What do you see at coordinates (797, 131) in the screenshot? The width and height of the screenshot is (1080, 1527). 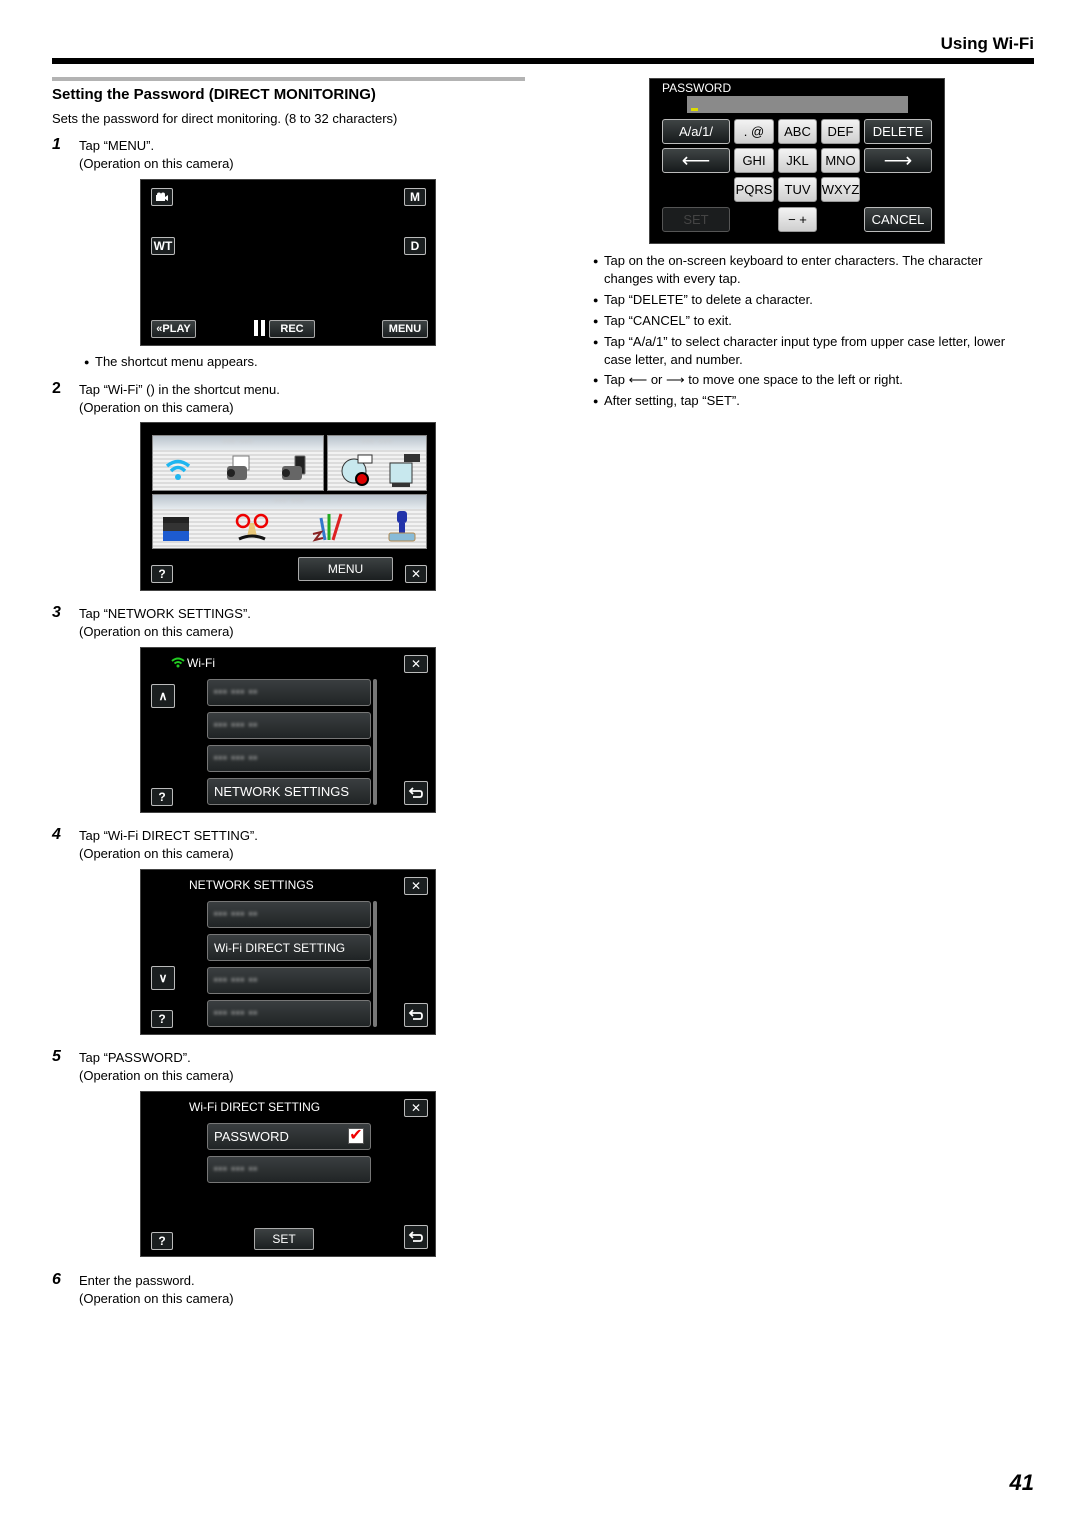 I see `key-abc: ABC` at bounding box center [797, 131].